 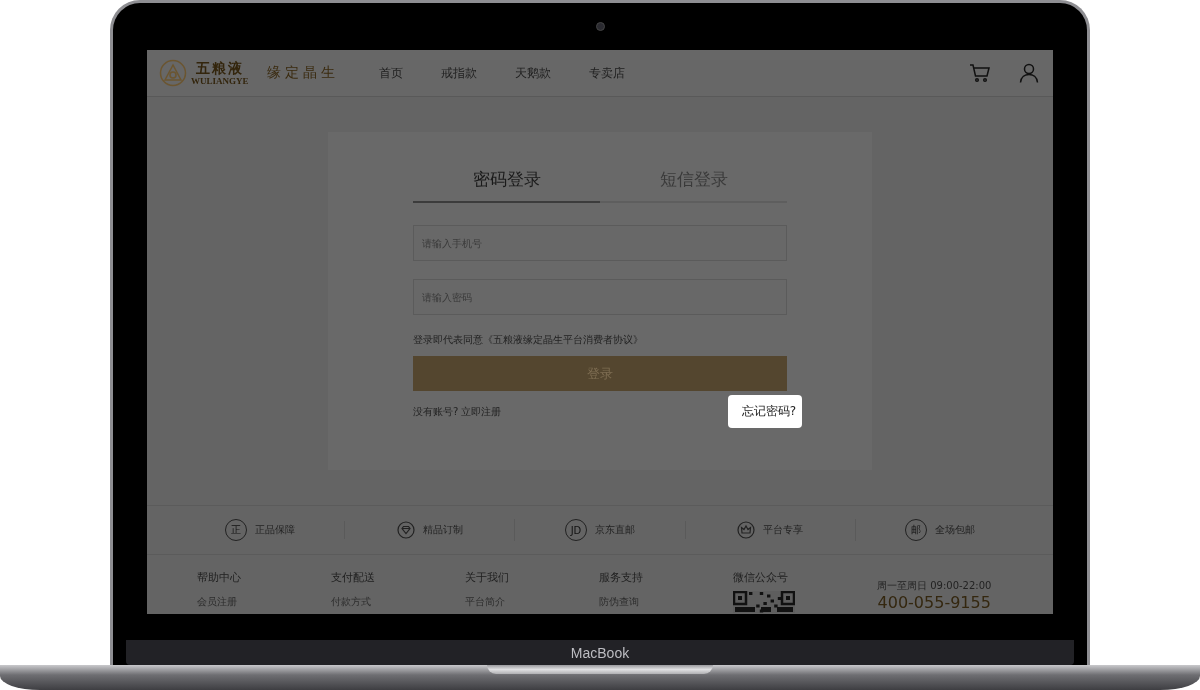 What do you see at coordinates (302, 73) in the screenshot?
I see `slogan: 缘定晶生` at bounding box center [302, 73].